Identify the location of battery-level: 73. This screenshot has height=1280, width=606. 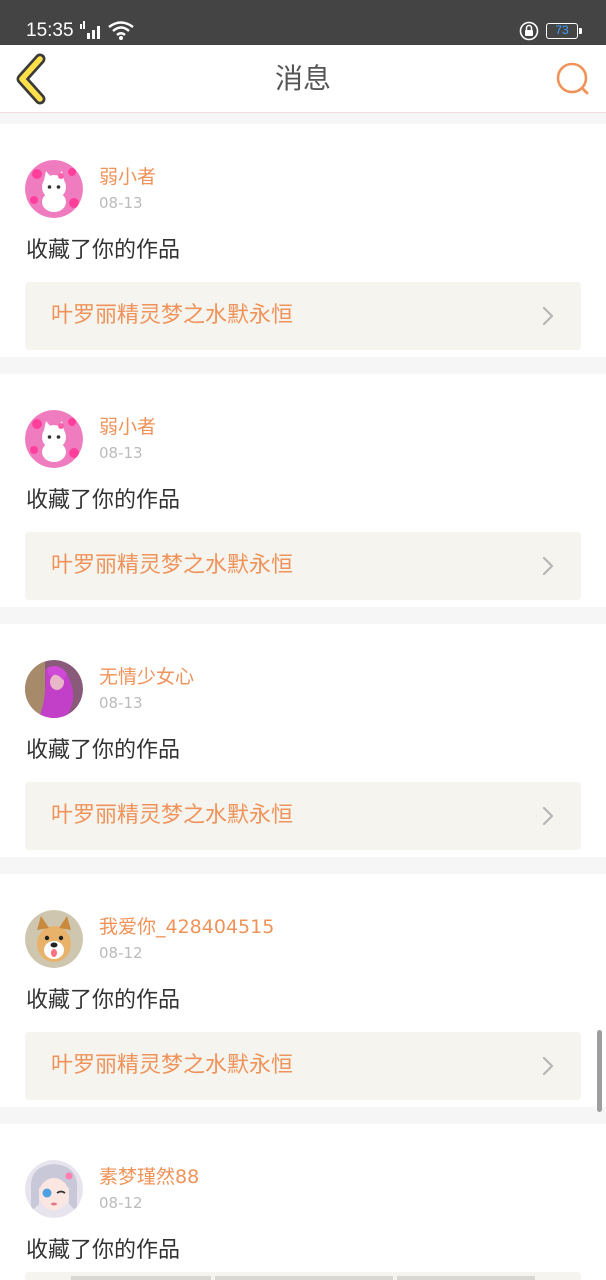
(562, 30).